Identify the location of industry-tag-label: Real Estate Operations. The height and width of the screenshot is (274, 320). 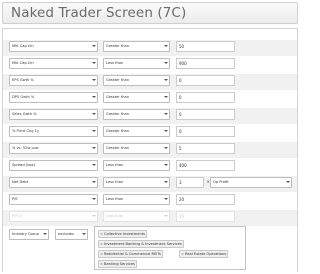
(206, 254).